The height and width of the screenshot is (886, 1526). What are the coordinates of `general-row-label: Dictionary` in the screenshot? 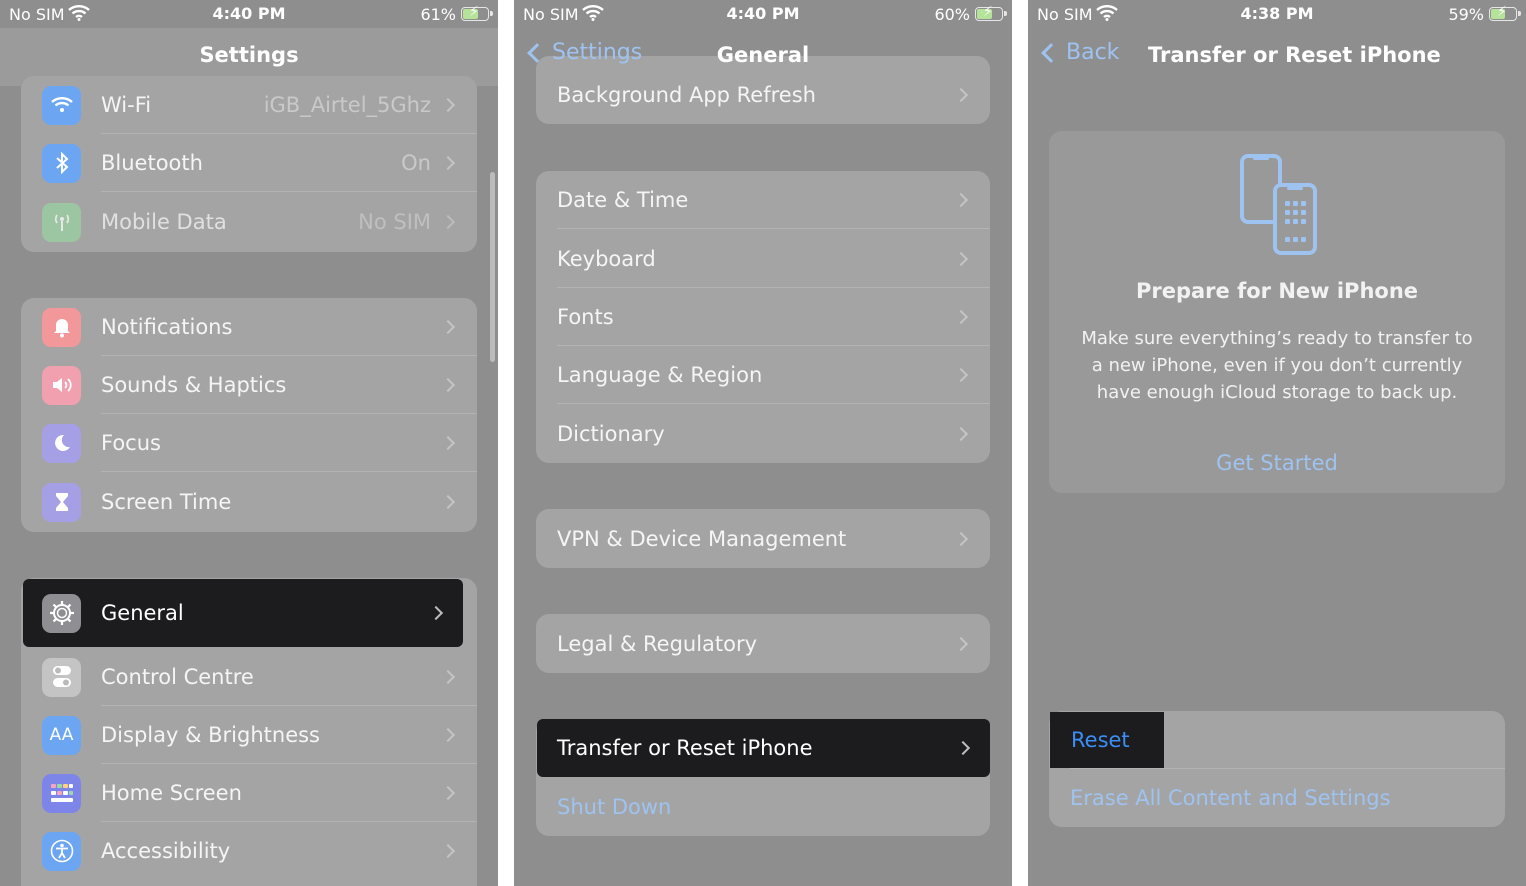 It's located at (611, 433).